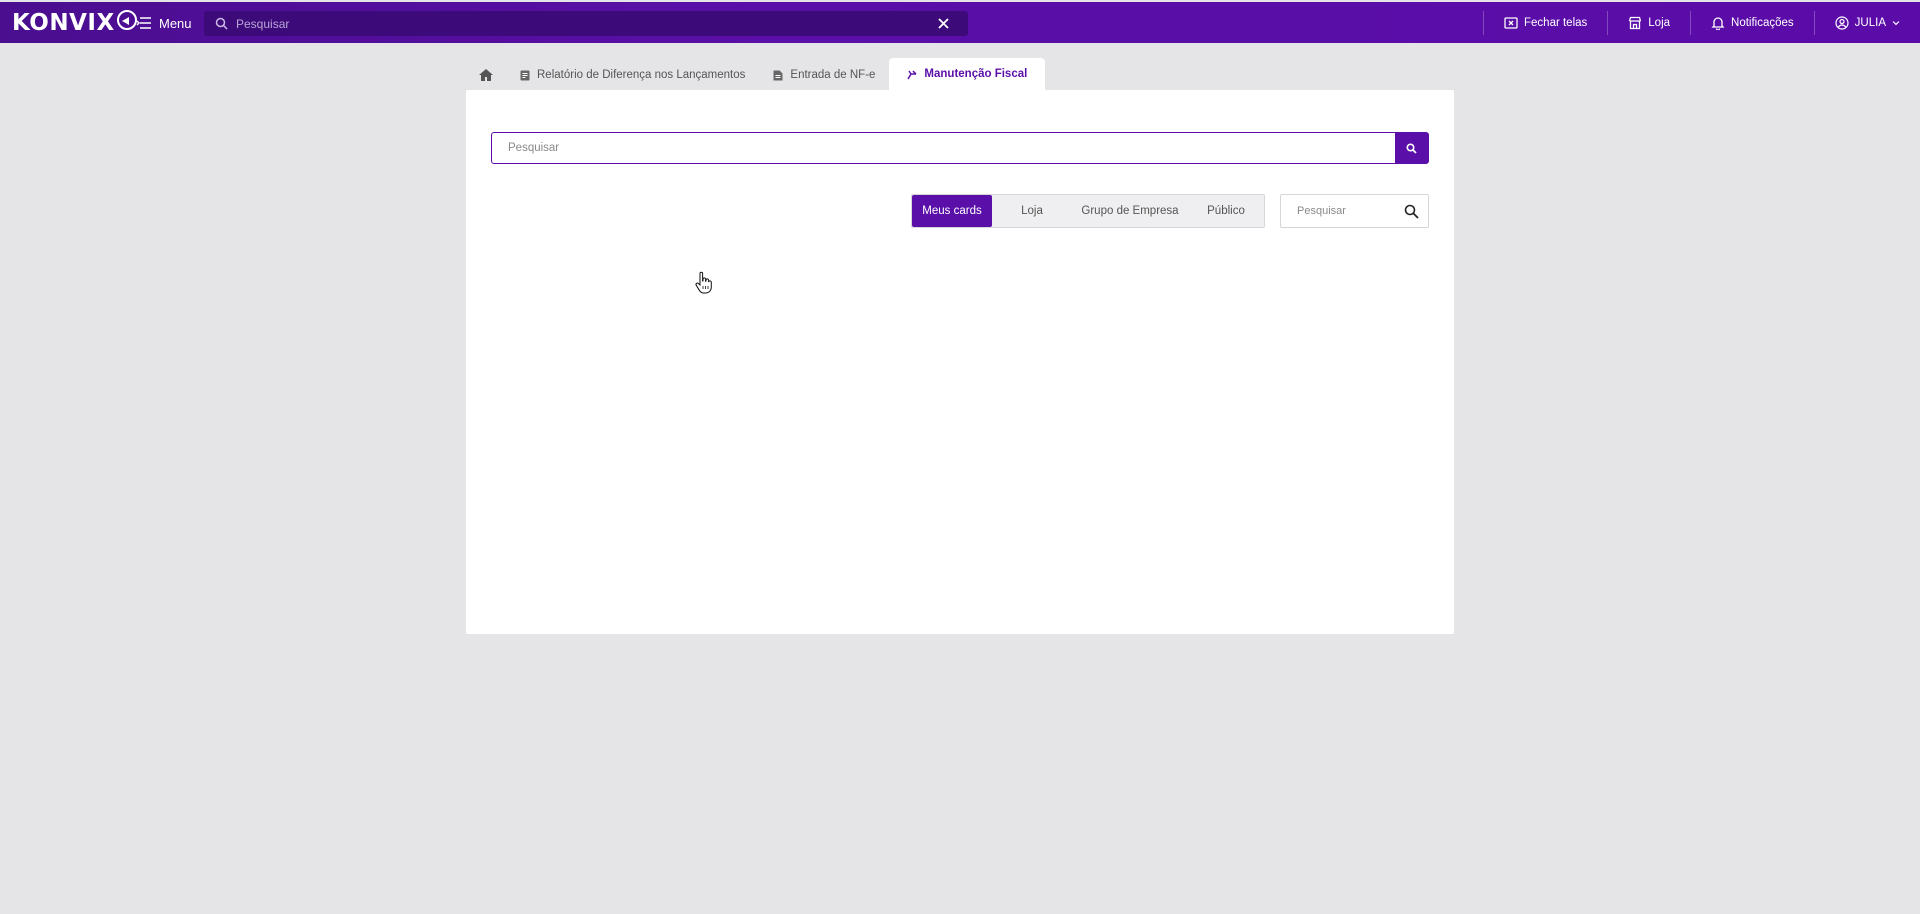 This screenshot has height=914, width=1920. Describe the element at coordinates (1762, 22) in the screenshot. I see `notifications-label: Notificações` at that location.